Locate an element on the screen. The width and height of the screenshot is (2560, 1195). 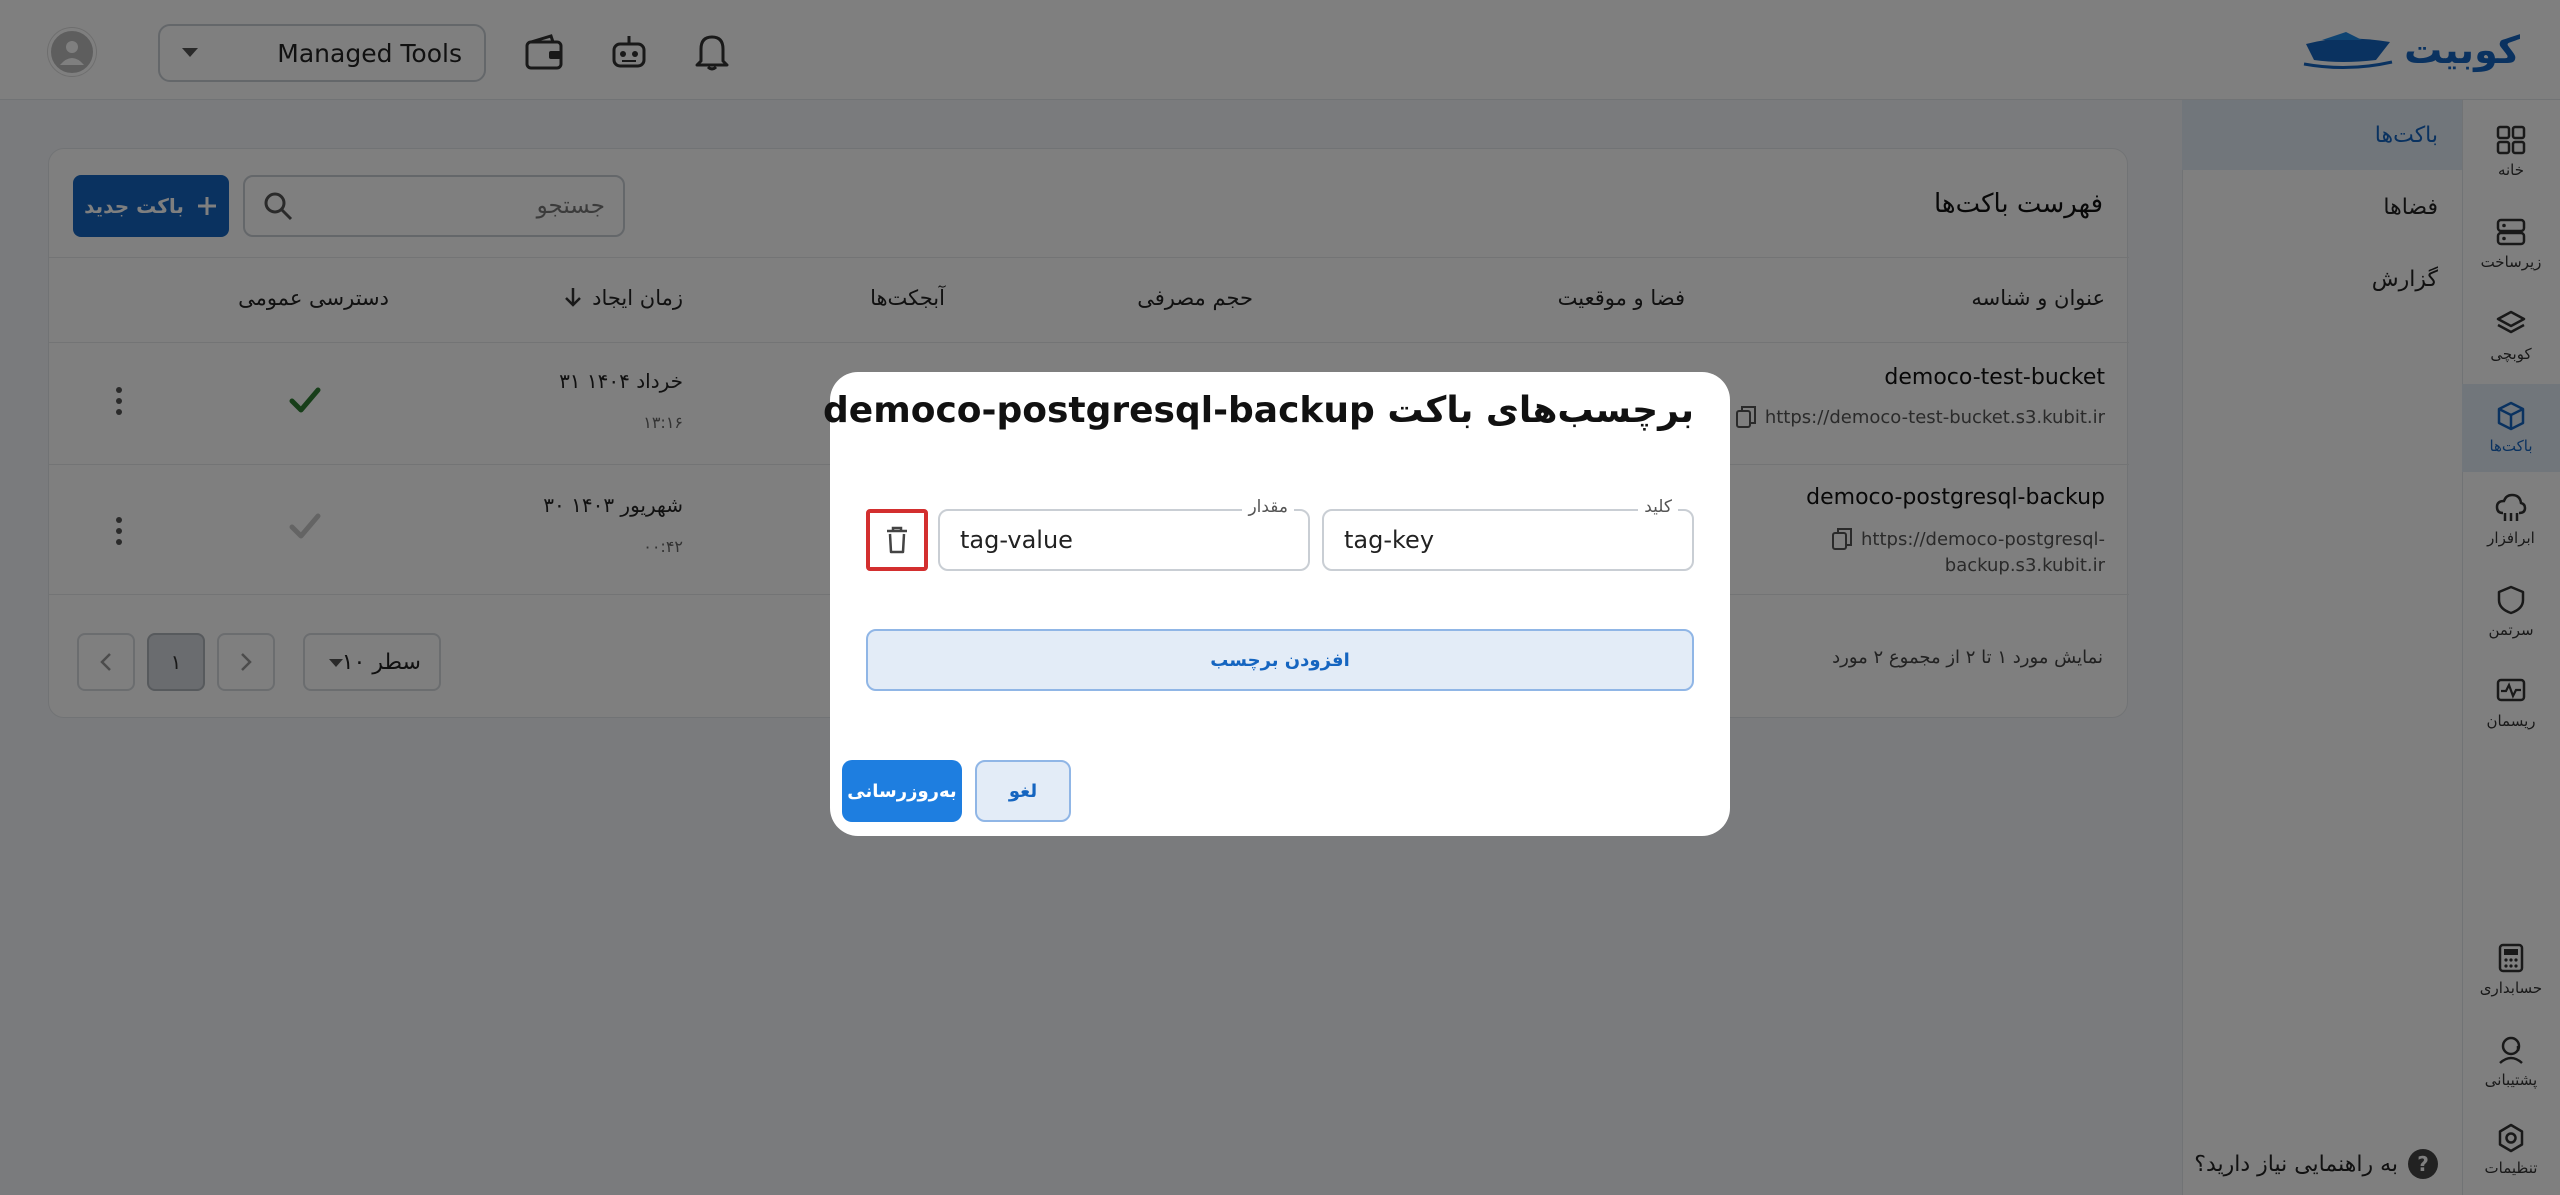
tag-key-label: کلید is located at coordinates (1658, 507).